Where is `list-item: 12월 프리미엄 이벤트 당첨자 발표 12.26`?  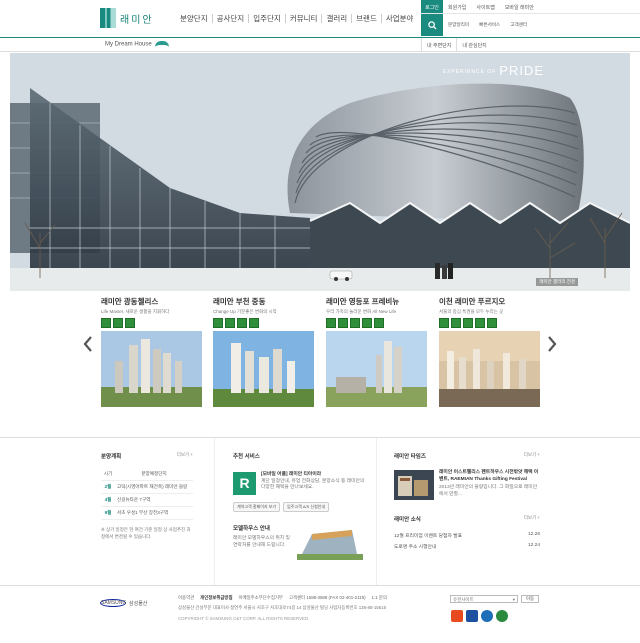
list-item: 12월 프리미엄 이벤트 당첨자 발표 12.26 is located at coordinates (467, 535).